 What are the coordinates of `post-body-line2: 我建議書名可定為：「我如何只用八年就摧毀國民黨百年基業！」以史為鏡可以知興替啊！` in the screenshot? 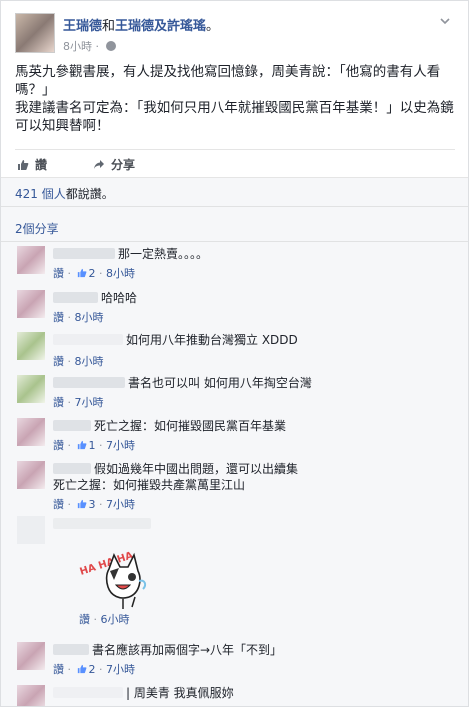 It's located at (234, 117).